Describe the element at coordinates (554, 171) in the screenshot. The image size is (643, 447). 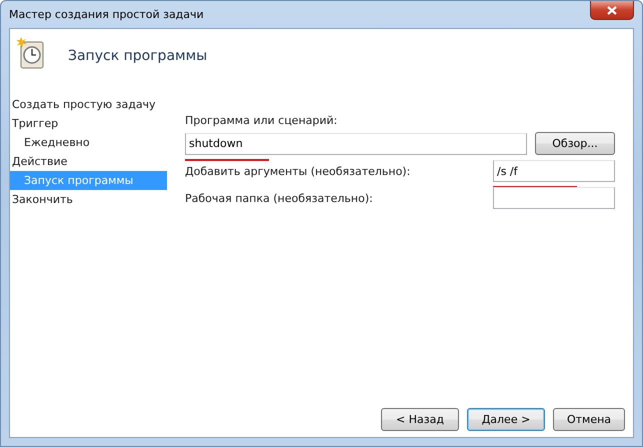
I see `text-field: /s /f` at that location.